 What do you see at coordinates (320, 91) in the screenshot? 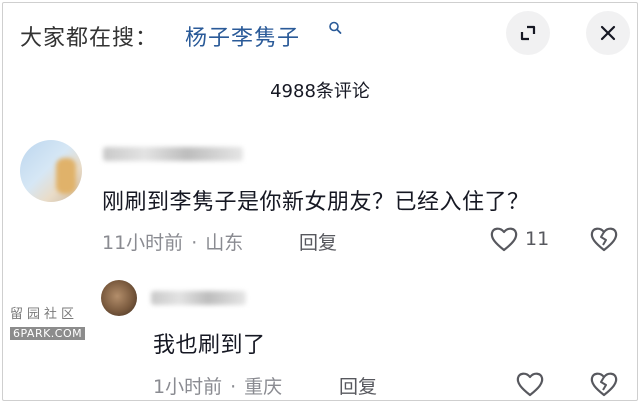
I see `comment-count: 4988条评论` at bounding box center [320, 91].